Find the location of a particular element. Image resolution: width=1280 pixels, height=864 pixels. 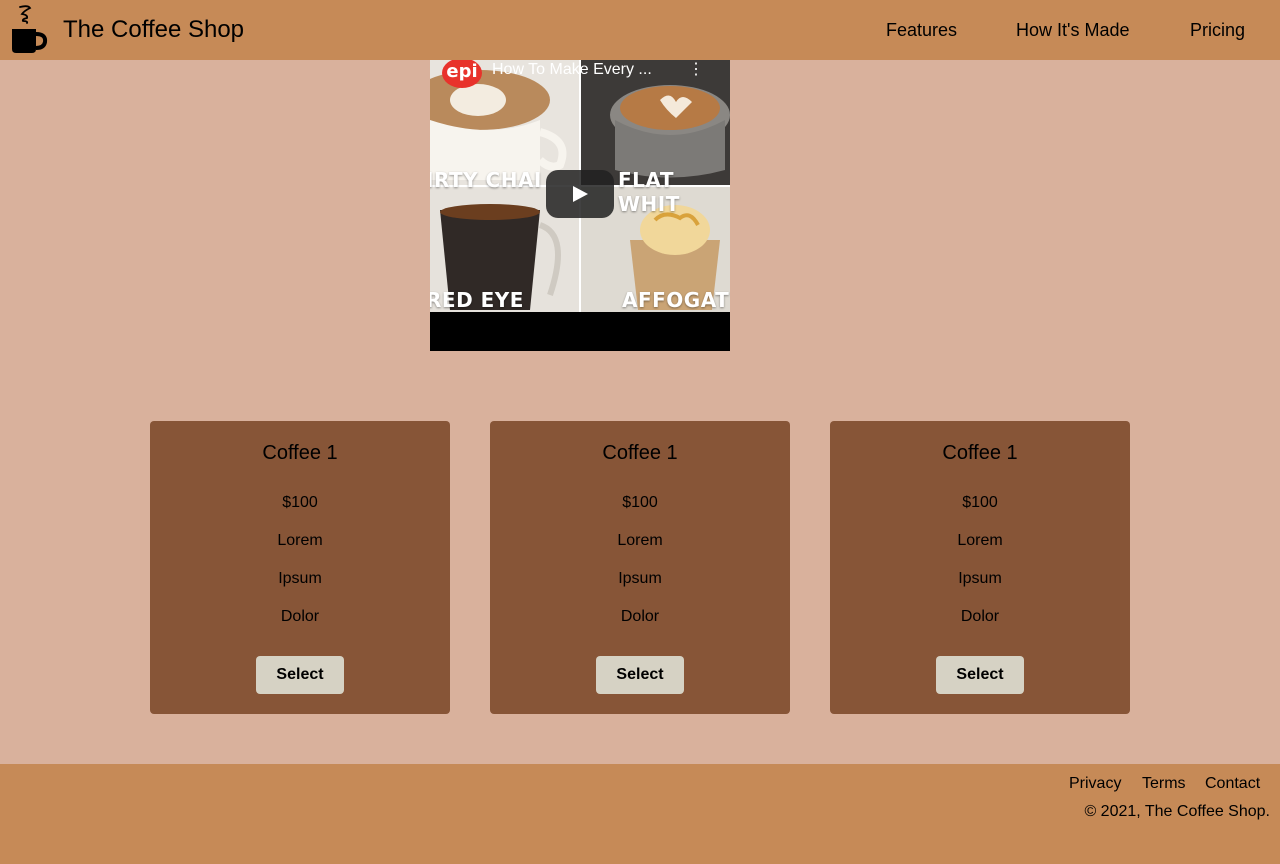

caption-red-eye: RED EYE is located at coordinates (477, 300).